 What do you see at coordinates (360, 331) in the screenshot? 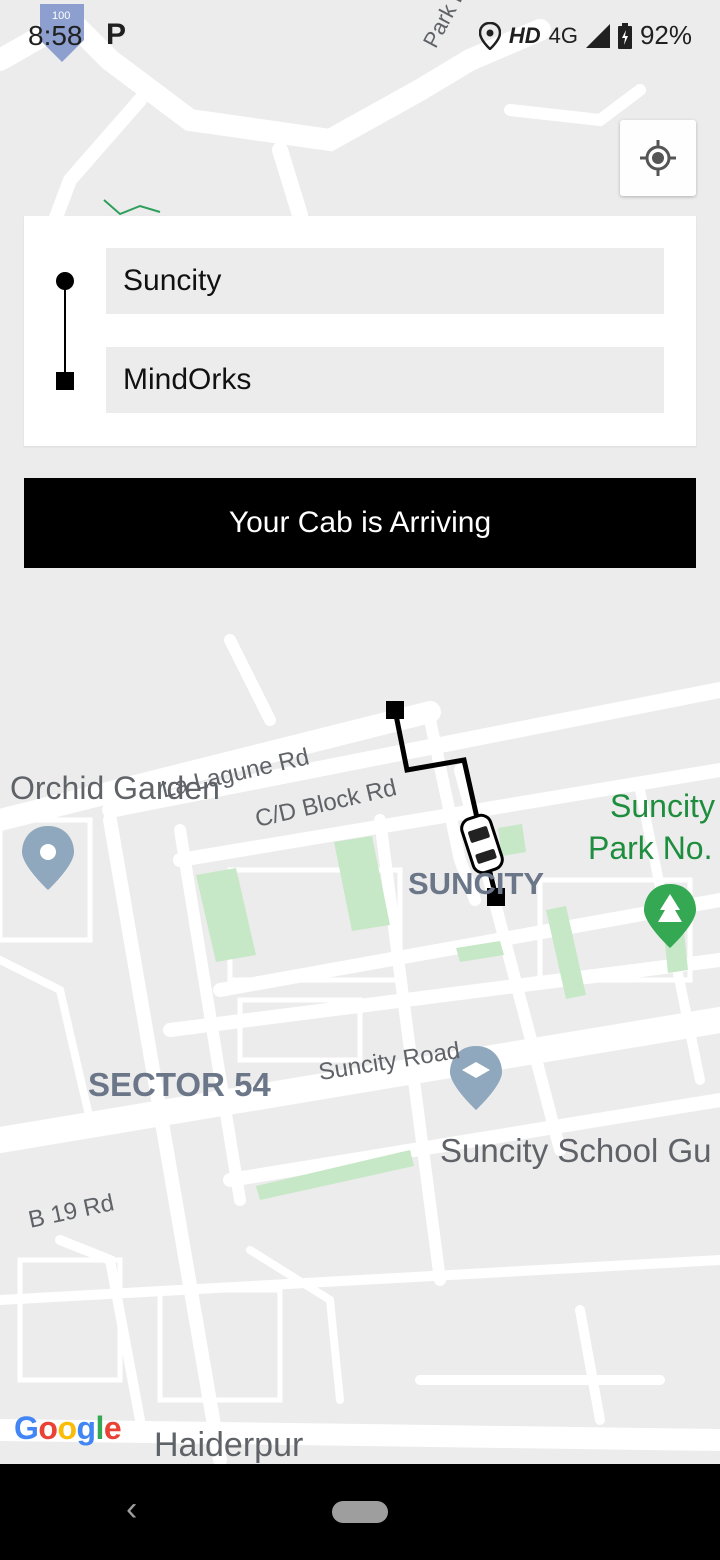
I see `route-card: Suncity MindOrks` at bounding box center [360, 331].